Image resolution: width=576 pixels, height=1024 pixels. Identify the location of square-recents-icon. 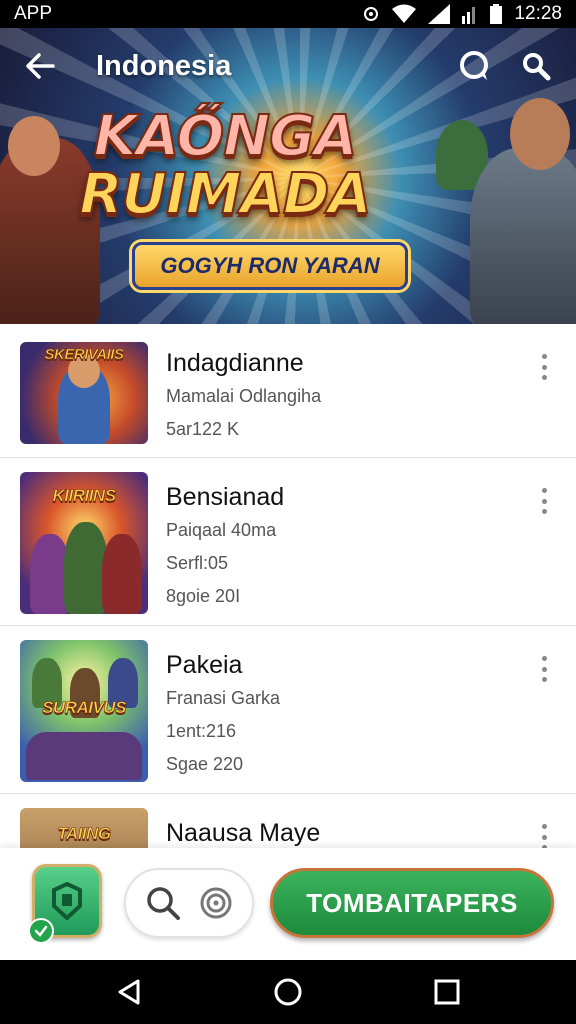
(447, 992).